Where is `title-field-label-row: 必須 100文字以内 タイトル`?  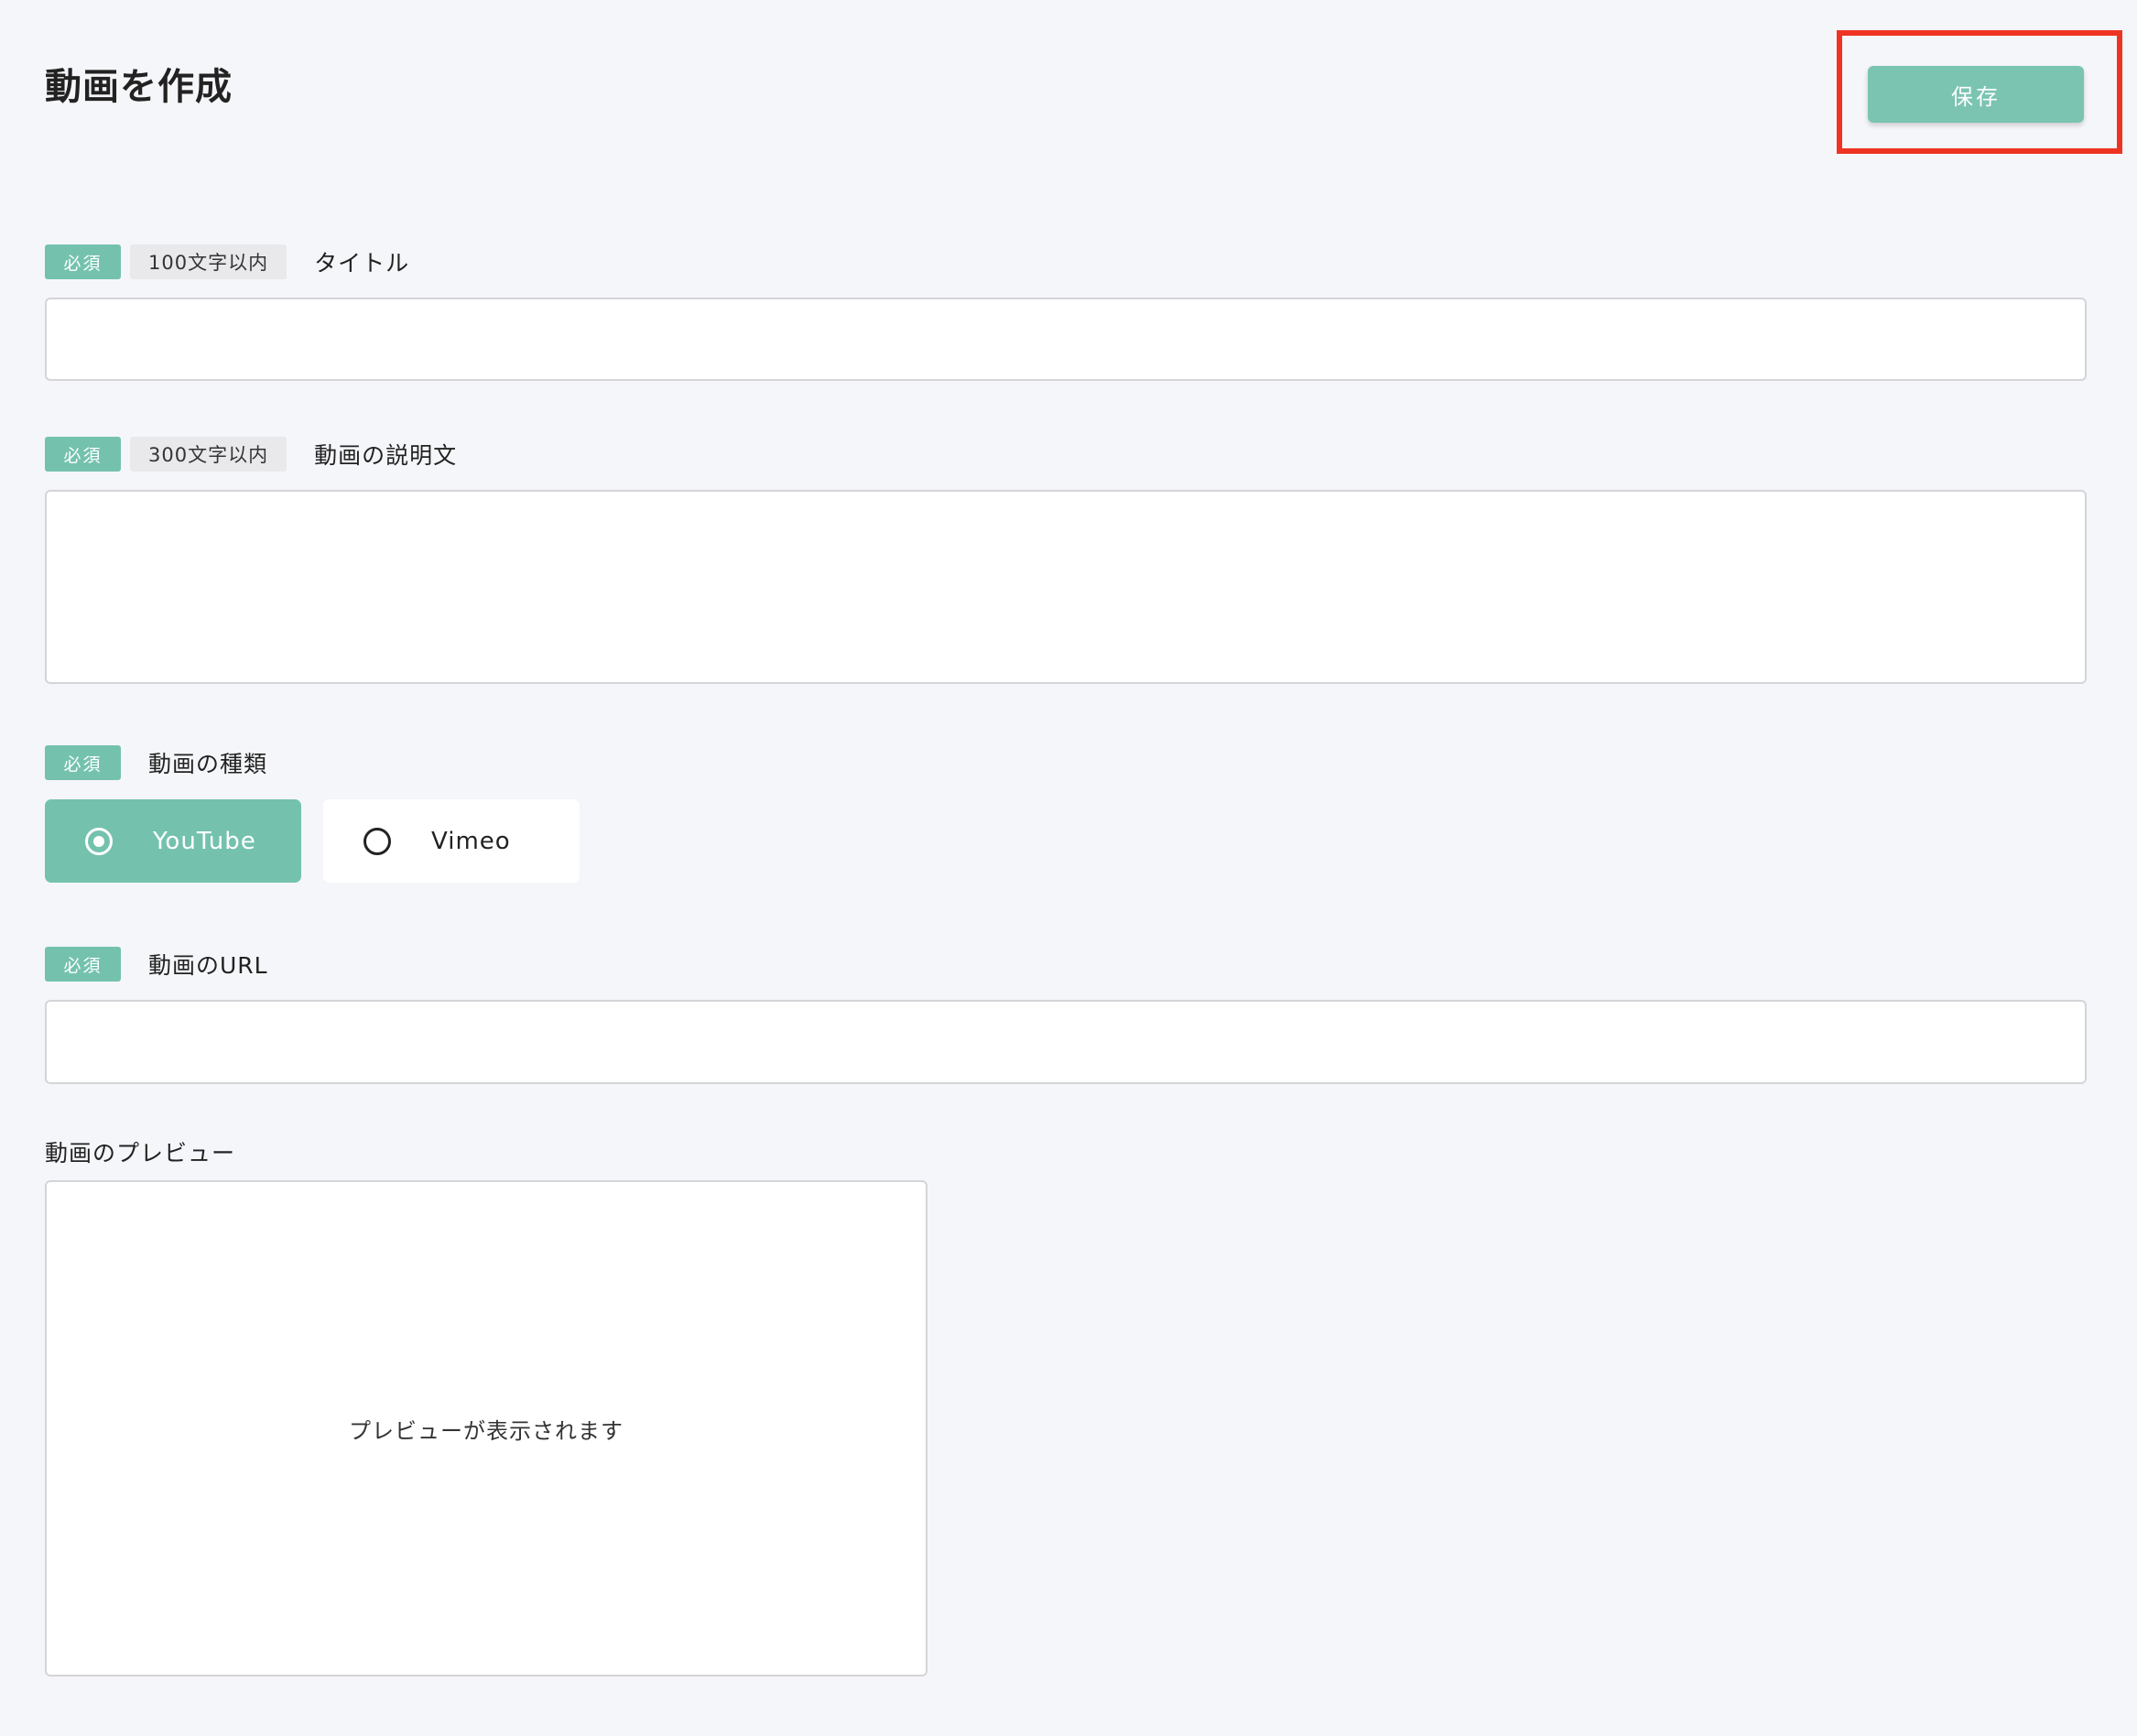 title-field-label-row: 必須 100文字以内 タイトル is located at coordinates (227, 261).